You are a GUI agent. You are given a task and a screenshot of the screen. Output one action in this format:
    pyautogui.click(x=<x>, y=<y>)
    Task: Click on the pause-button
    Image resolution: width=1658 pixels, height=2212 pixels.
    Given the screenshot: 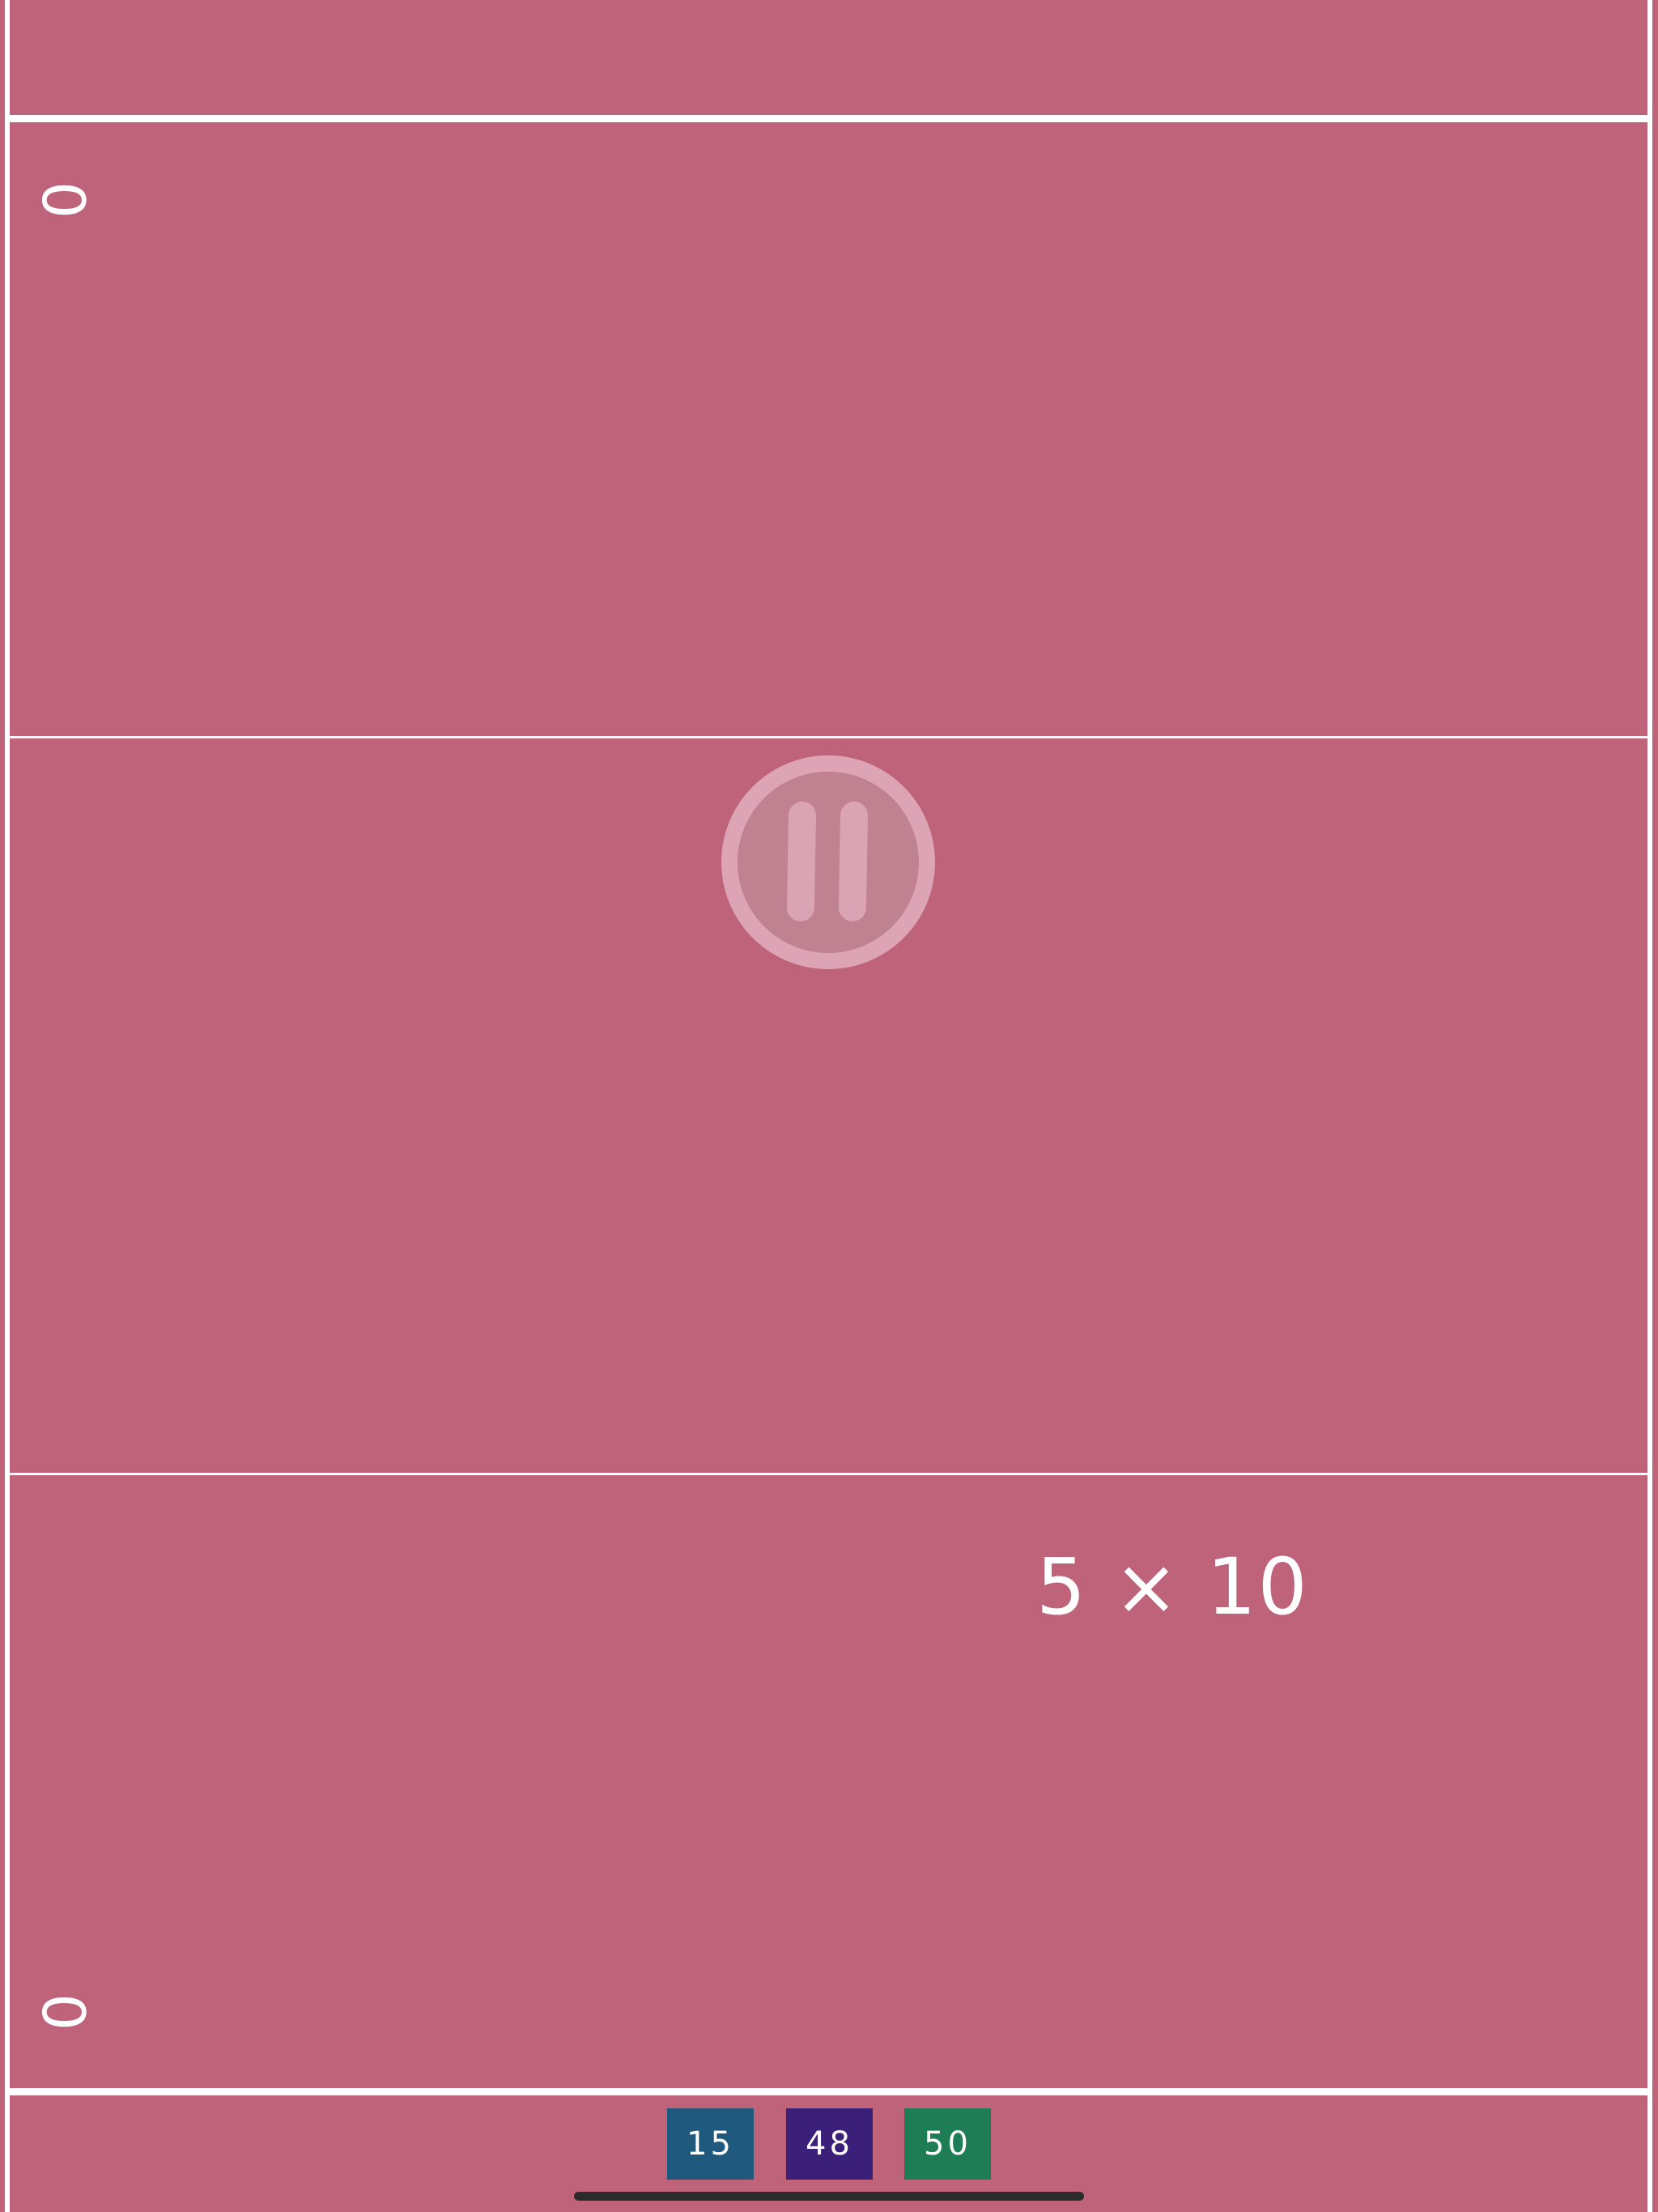 What is the action you would take?
    pyautogui.click(x=828, y=862)
    